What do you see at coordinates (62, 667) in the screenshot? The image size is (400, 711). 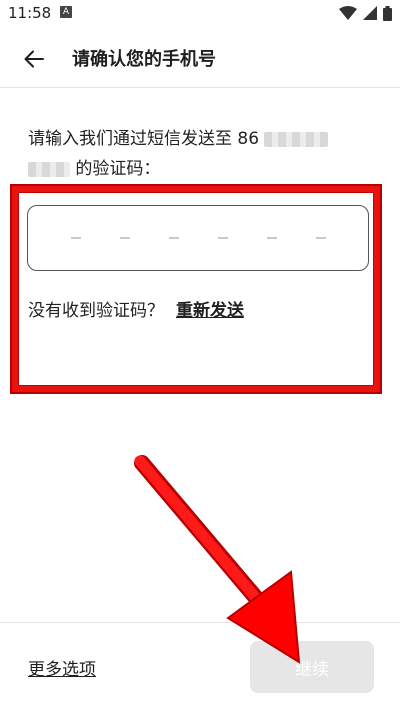 I see `more-options-link: 更多选项` at bounding box center [62, 667].